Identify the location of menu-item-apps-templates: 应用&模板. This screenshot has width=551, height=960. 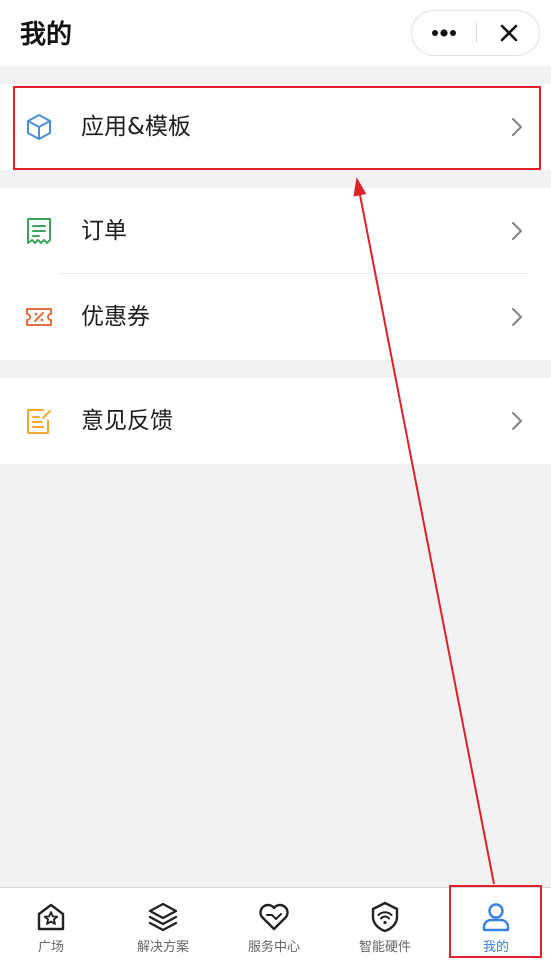
(275, 127).